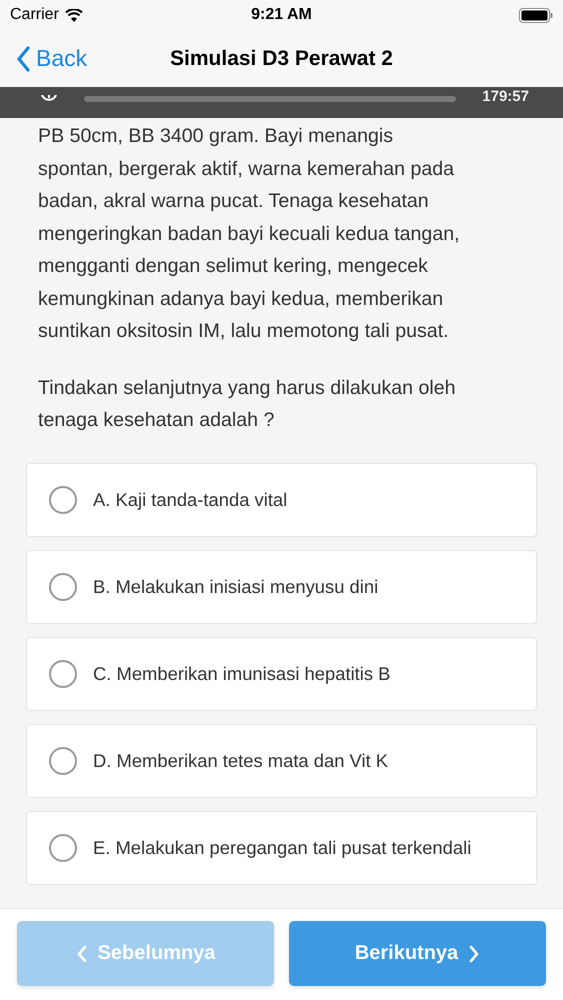 The height and width of the screenshot is (1000, 563). What do you see at coordinates (34, 15) in the screenshot?
I see `carrier-label: Carrier` at bounding box center [34, 15].